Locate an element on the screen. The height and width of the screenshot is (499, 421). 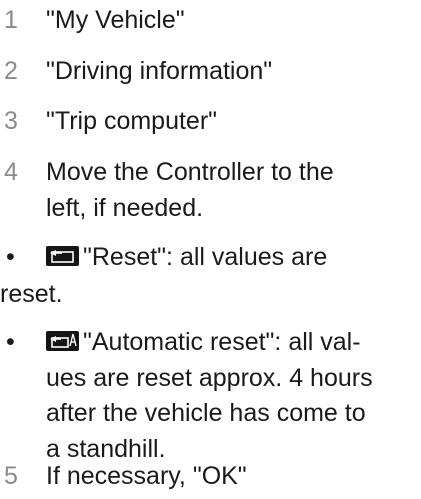
trip-reset-icon is located at coordinates (62, 256).